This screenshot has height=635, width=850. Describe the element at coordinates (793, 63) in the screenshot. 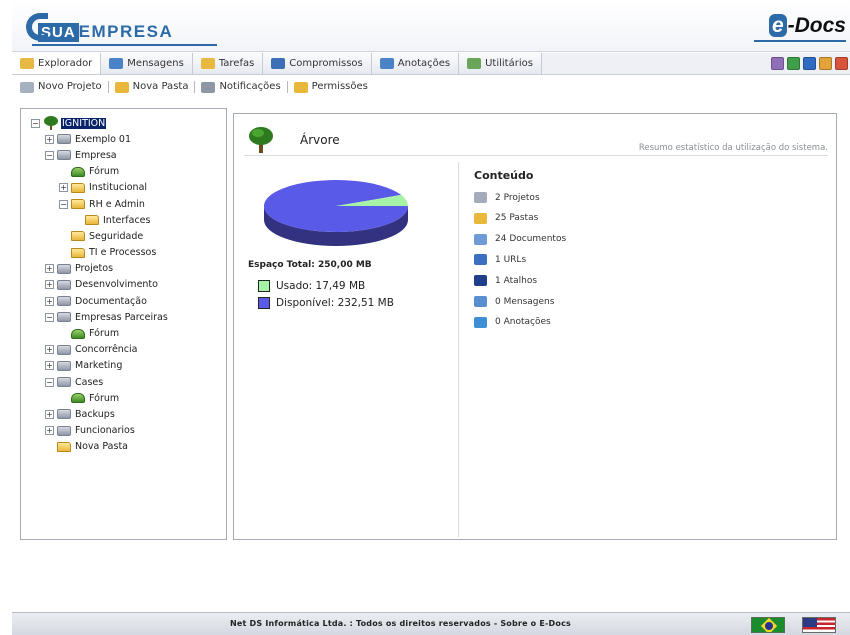

I see `home-icon` at that location.